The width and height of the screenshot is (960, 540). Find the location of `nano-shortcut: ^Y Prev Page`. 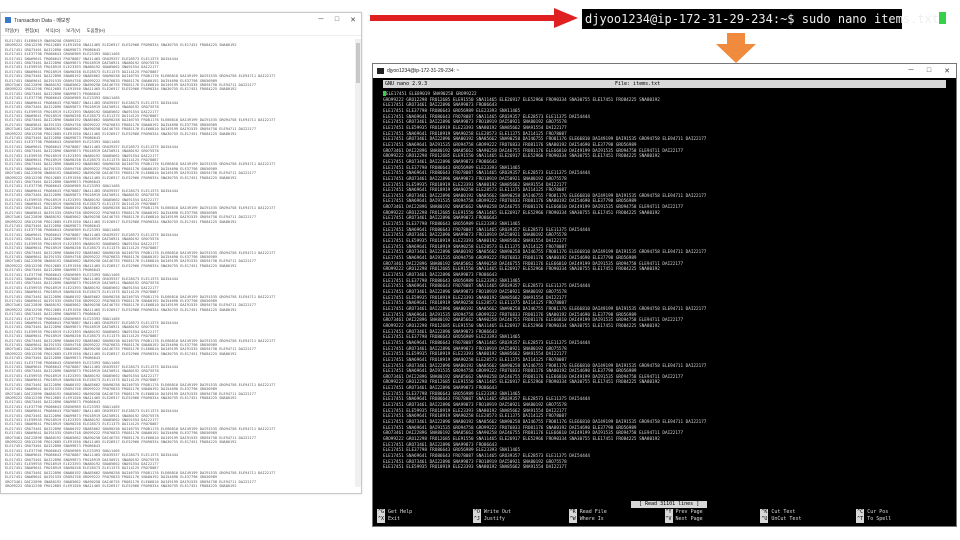

nano-shortcut: ^Y Prev Page is located at coordinates (712, 512).